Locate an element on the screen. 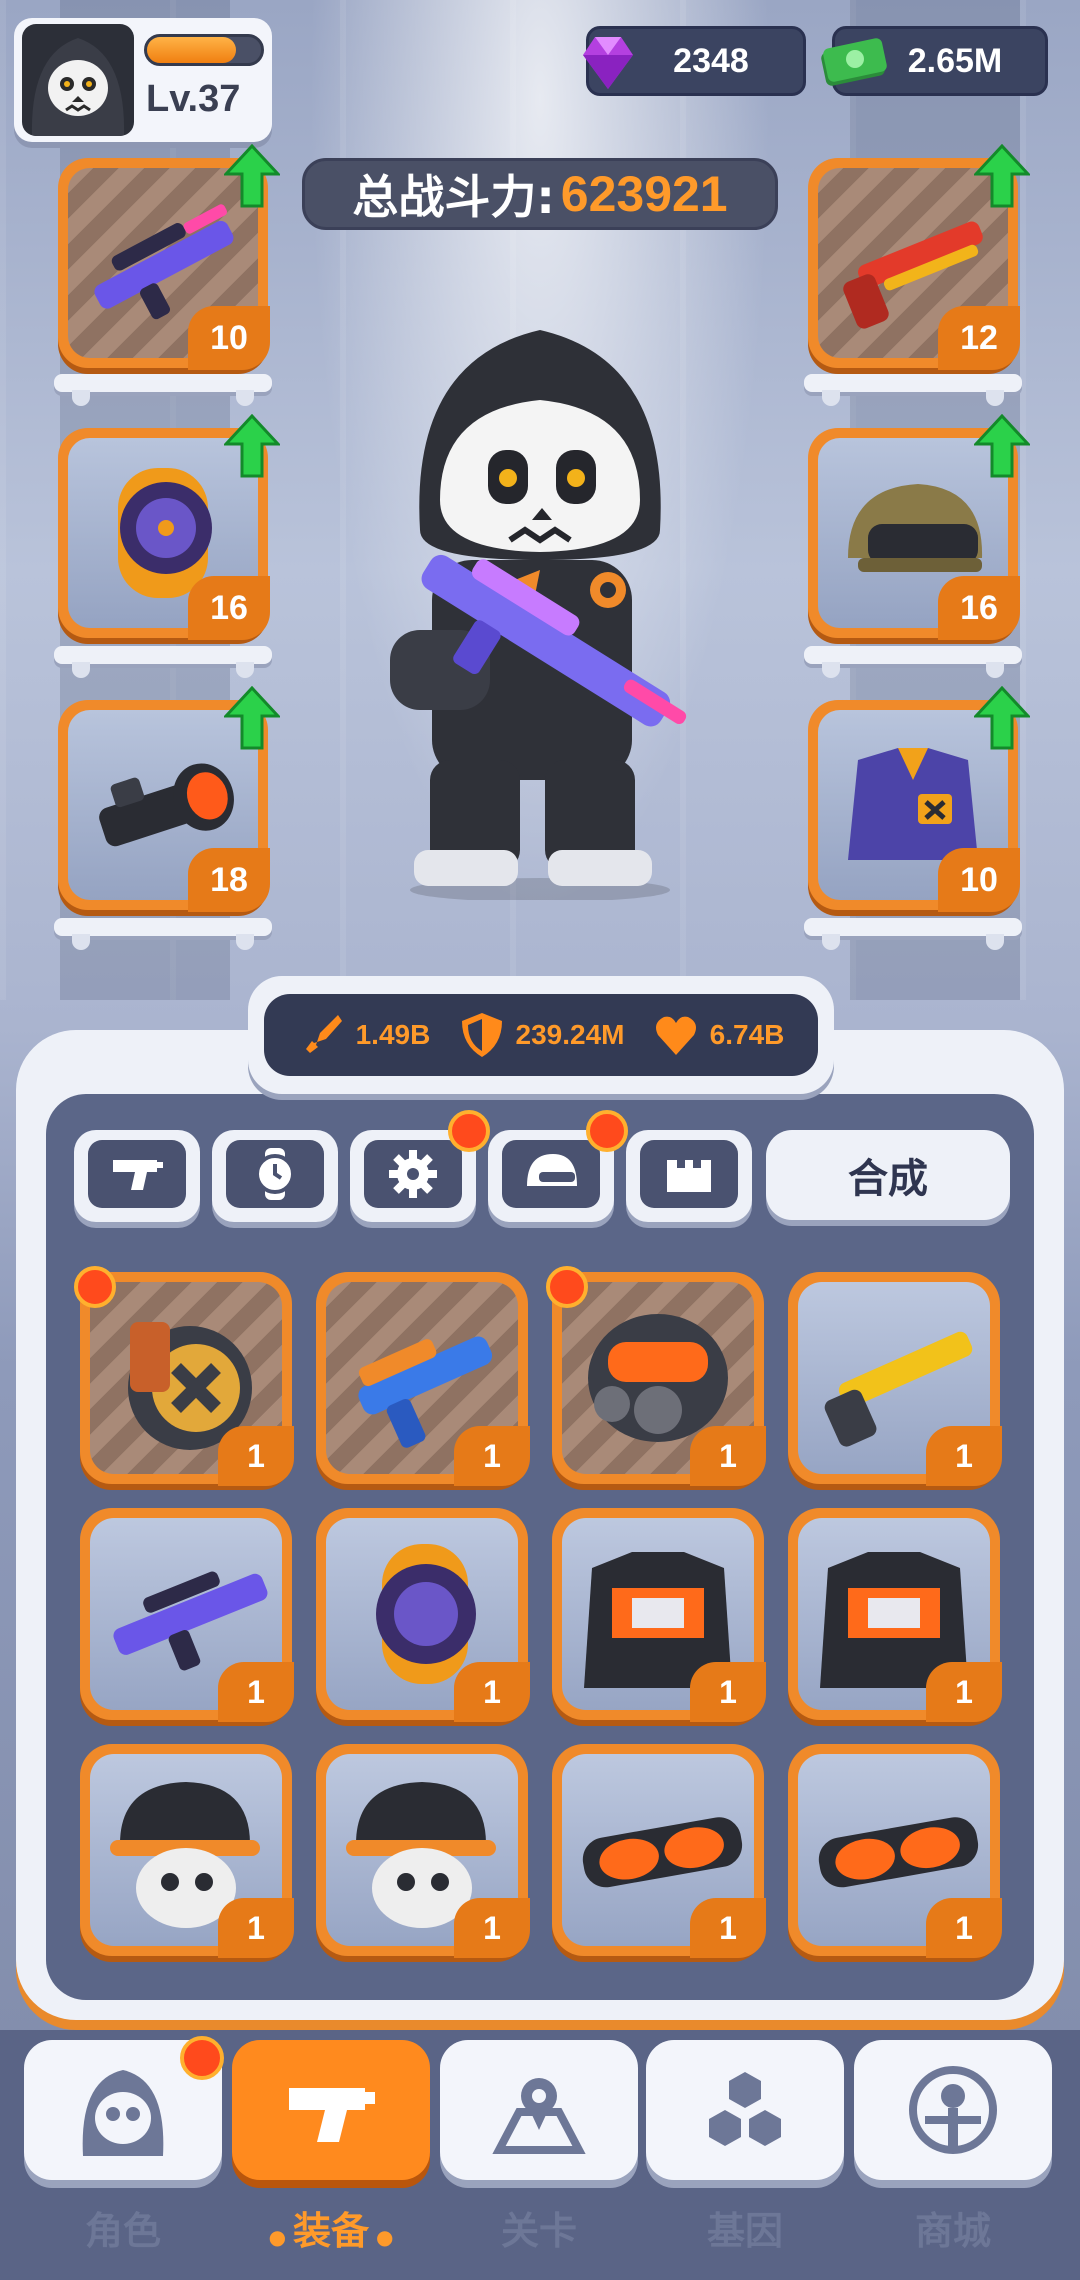 The width and height of the screenshot is (1080, 2280). nav-label: 角色 is located at coordinates (122, 2231).